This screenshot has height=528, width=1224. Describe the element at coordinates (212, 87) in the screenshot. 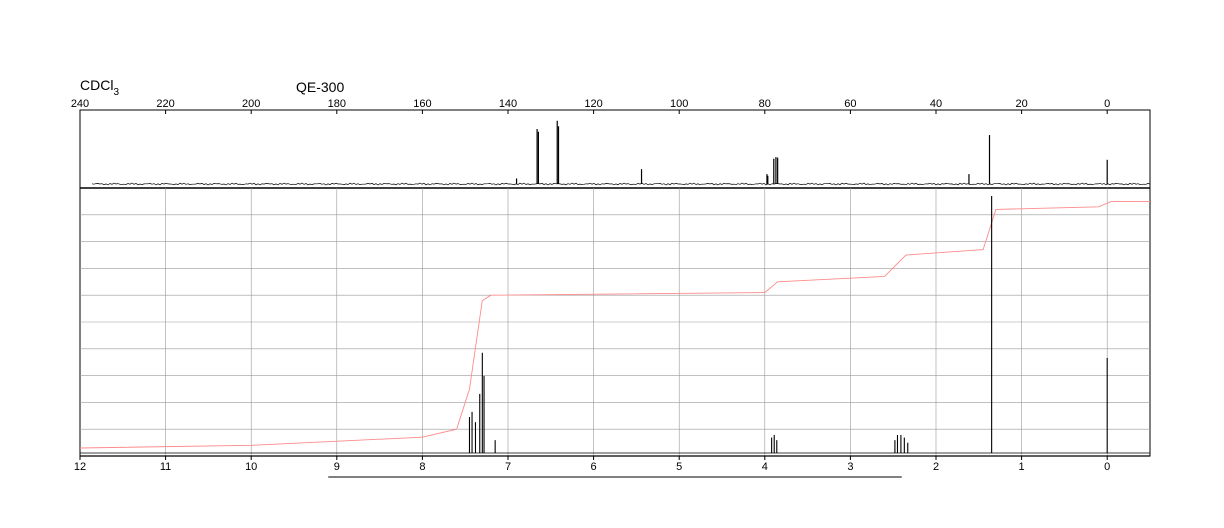

I see `figure-header: CDCl3 QE-300` at that location.